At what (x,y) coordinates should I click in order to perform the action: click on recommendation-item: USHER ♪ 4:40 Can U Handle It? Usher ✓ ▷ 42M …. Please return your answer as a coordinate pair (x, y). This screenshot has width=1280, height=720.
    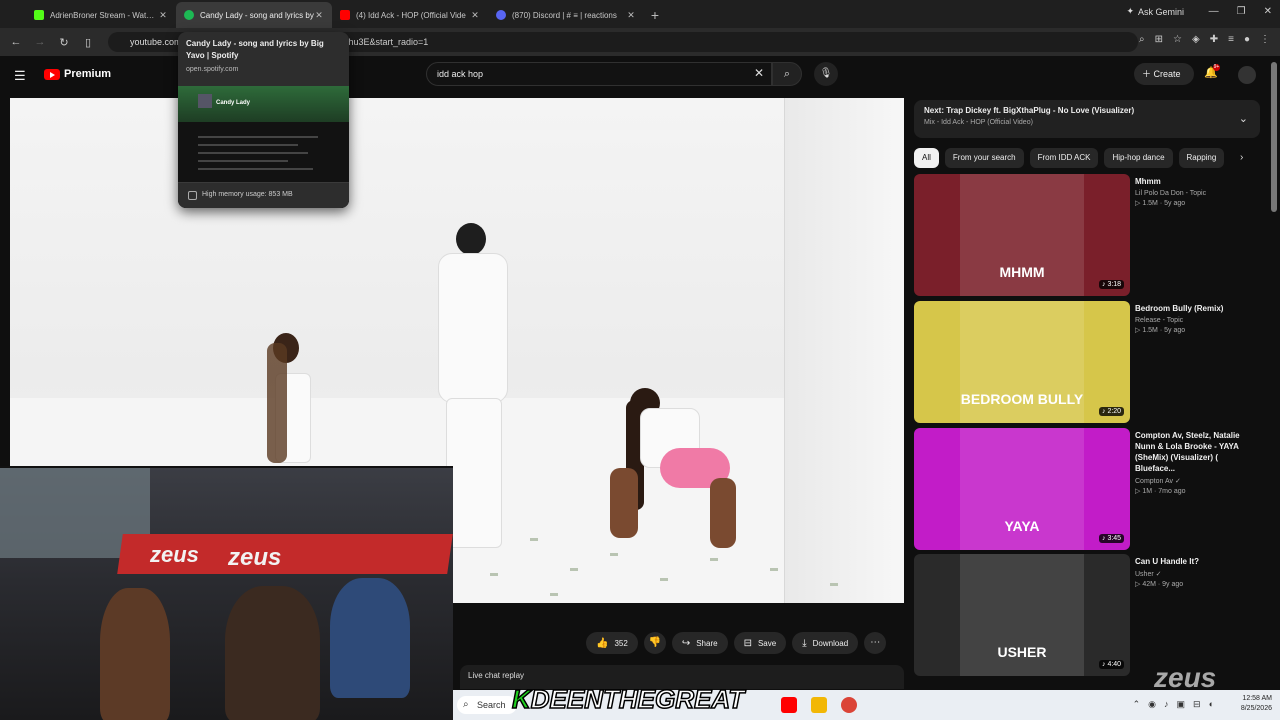
    Looking at the image, I should click on (1087, 615).